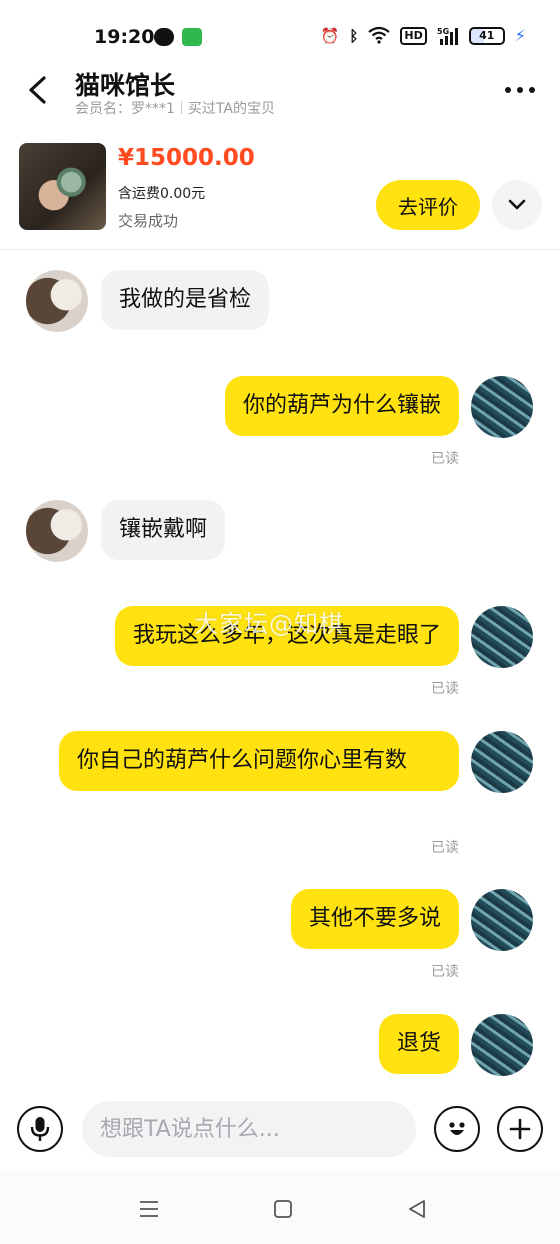 This screenshot has height=1244, width=560. I want to click on triangle-back-icon, so click(417, 1209).